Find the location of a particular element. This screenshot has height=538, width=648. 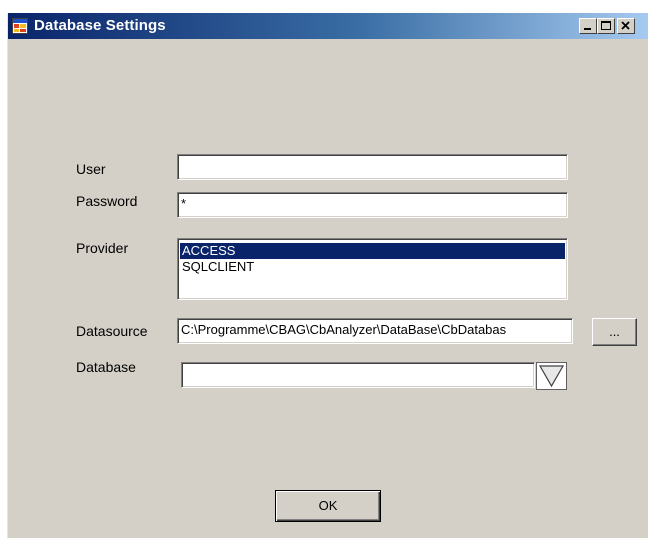

maximize-icon is located at coordinates (606, 25).